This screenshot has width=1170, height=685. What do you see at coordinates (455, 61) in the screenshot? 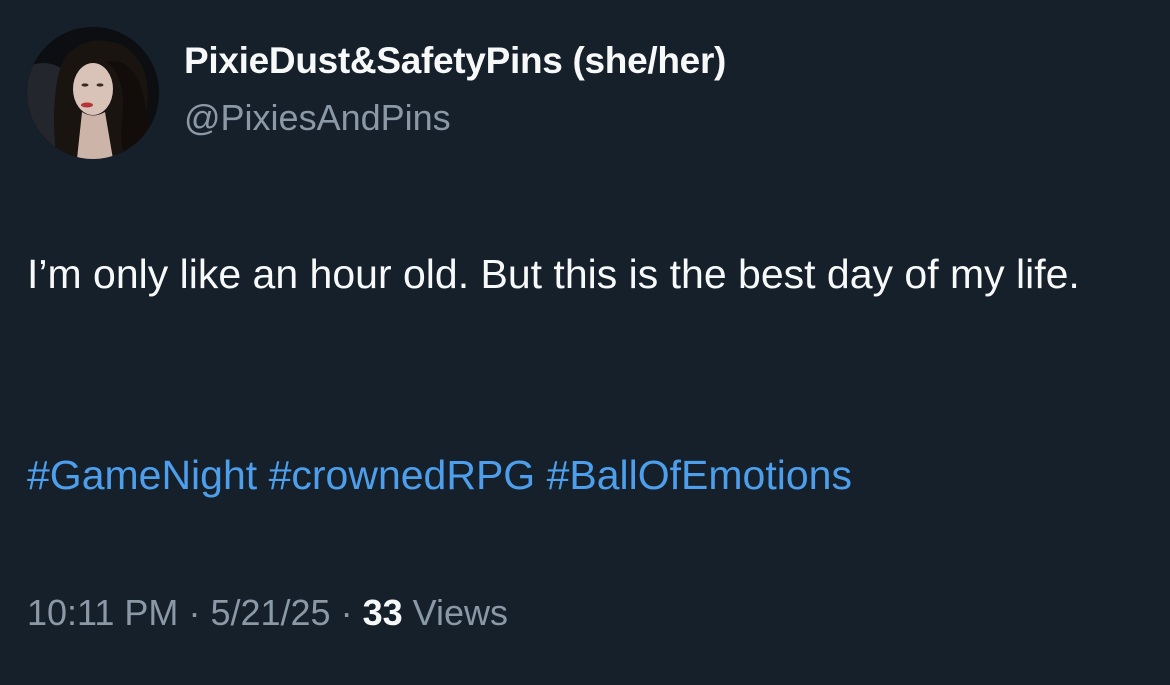
I see `author-display-name: PixieDust&SafetyPins (she/her)` at bounding box center [455, 61].